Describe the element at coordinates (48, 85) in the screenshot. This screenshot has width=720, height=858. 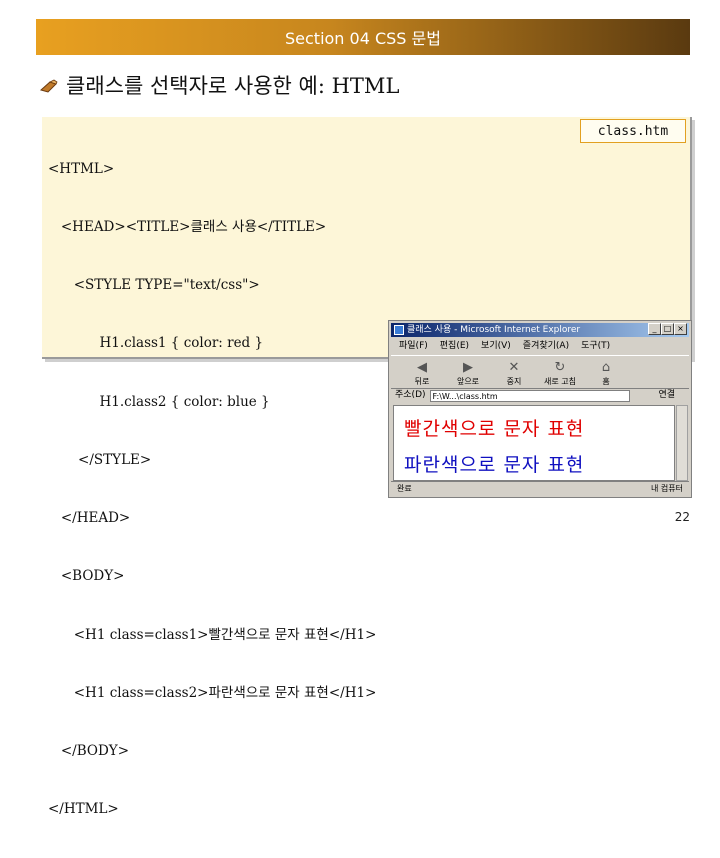
I see `bullet-icon` at that location.